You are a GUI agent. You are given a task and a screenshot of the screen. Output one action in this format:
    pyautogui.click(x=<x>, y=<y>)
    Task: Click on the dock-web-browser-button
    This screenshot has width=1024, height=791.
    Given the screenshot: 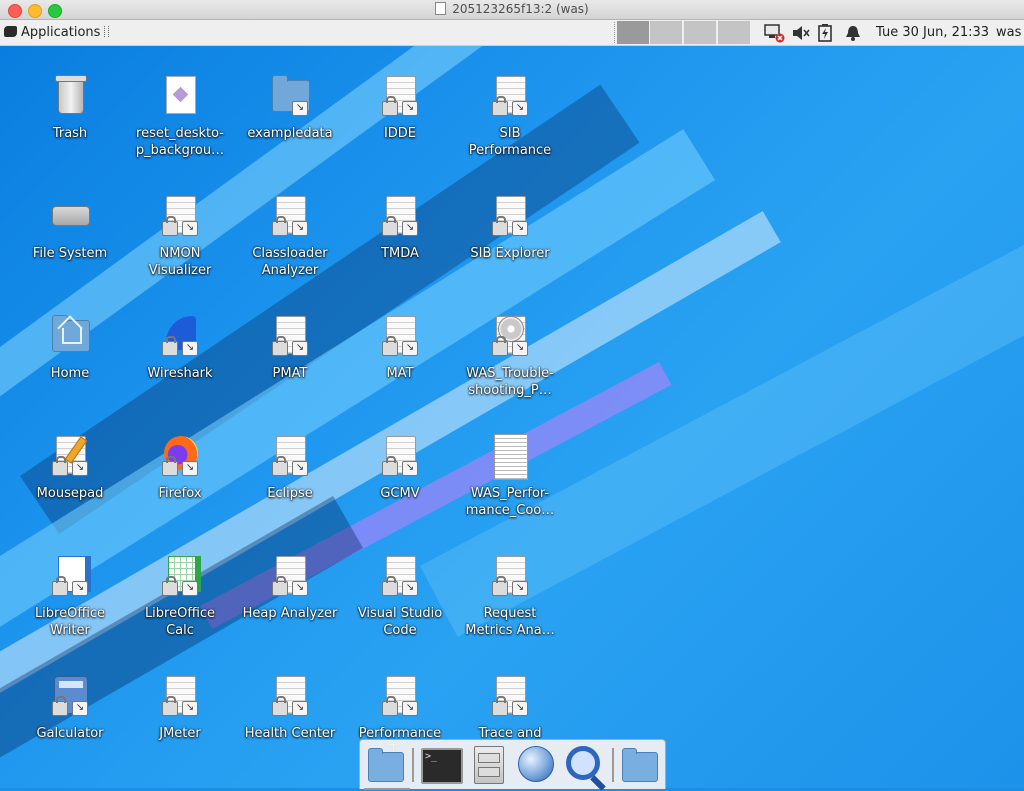 What is the action you would take?
    pyautogui.click(x=534, y=765)
    